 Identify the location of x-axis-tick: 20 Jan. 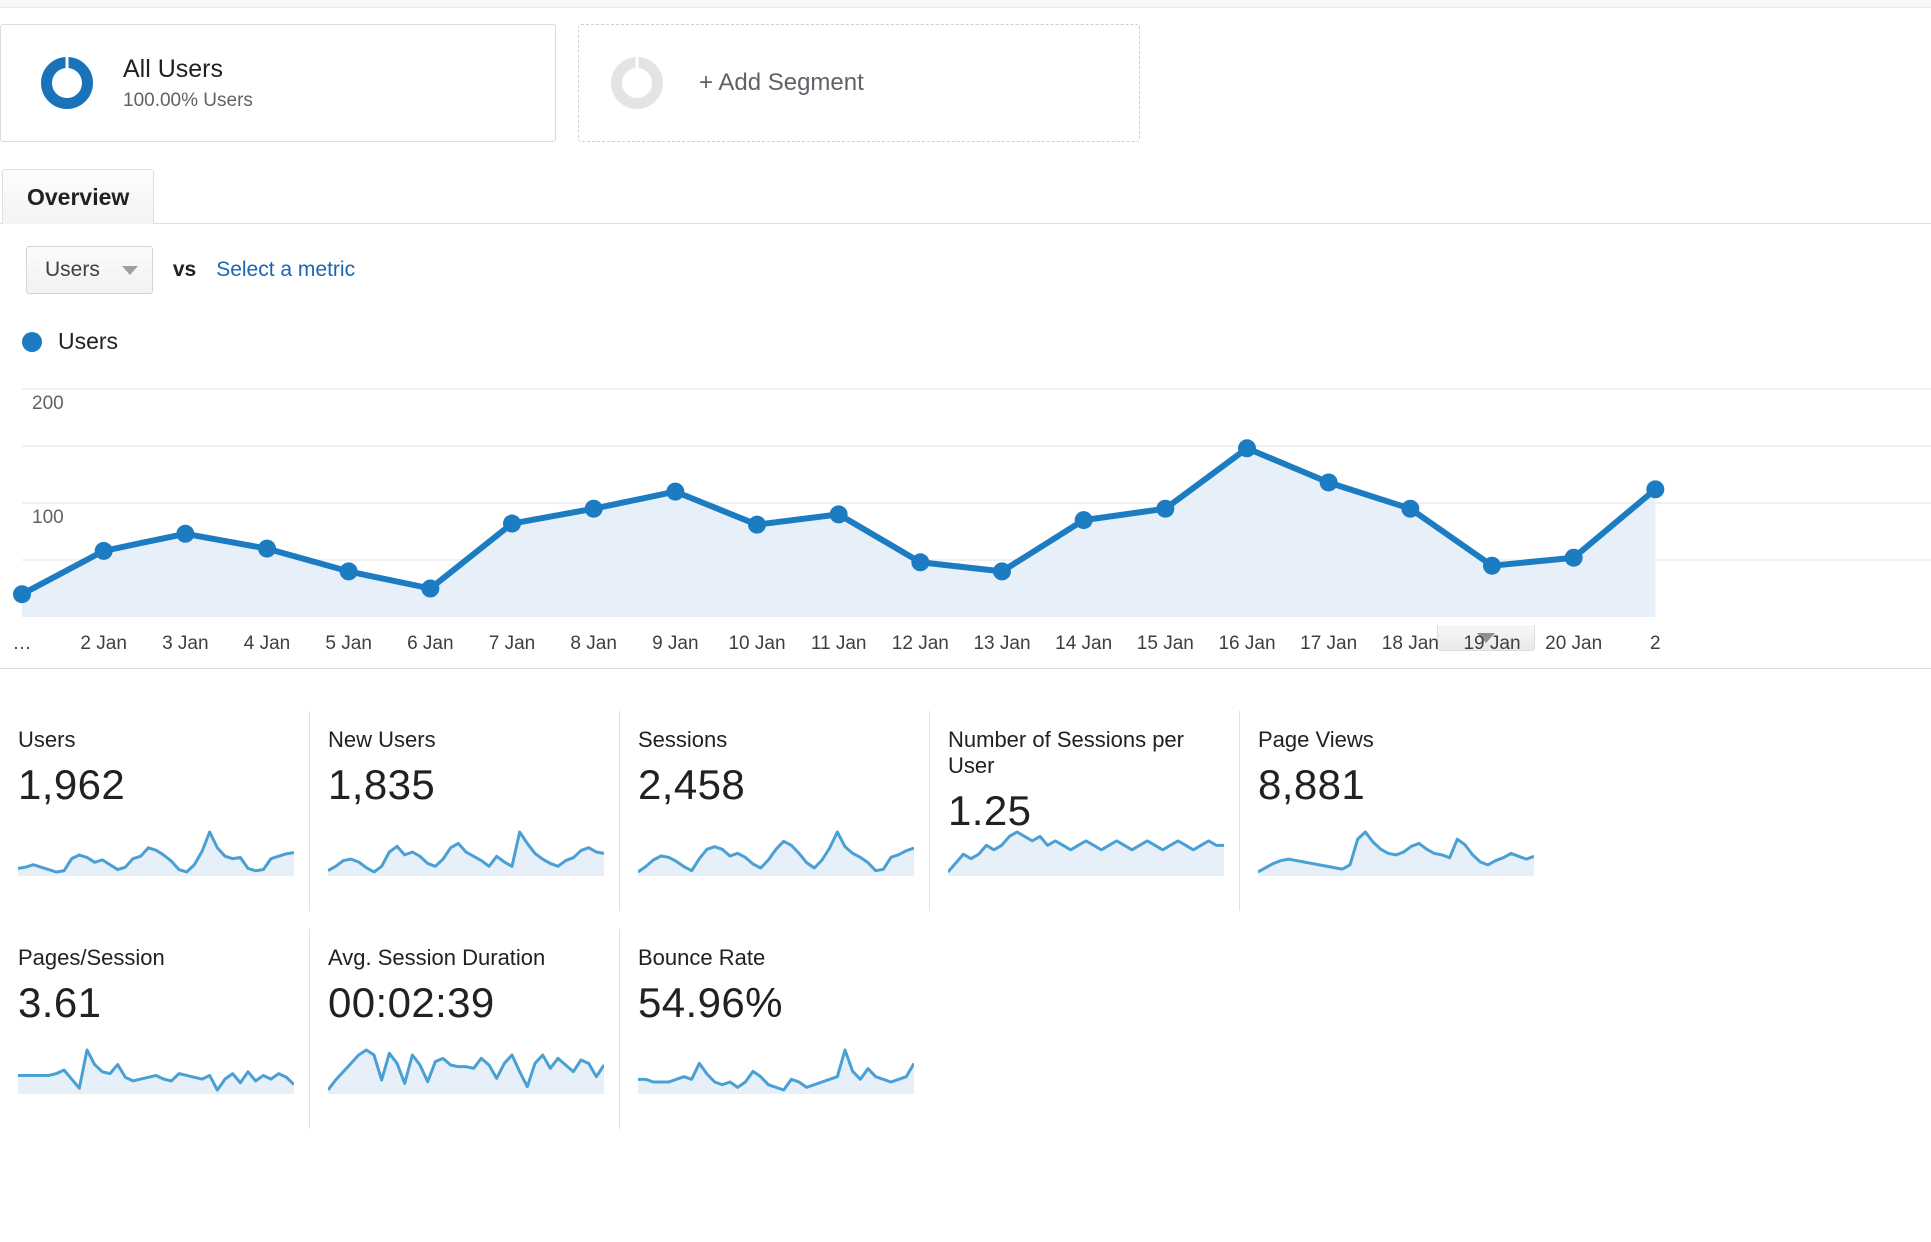
(1574, 643).